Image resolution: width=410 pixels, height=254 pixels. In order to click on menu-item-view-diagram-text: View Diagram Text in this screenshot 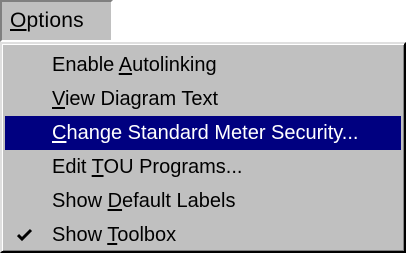, I will do `click(203, 99)`.